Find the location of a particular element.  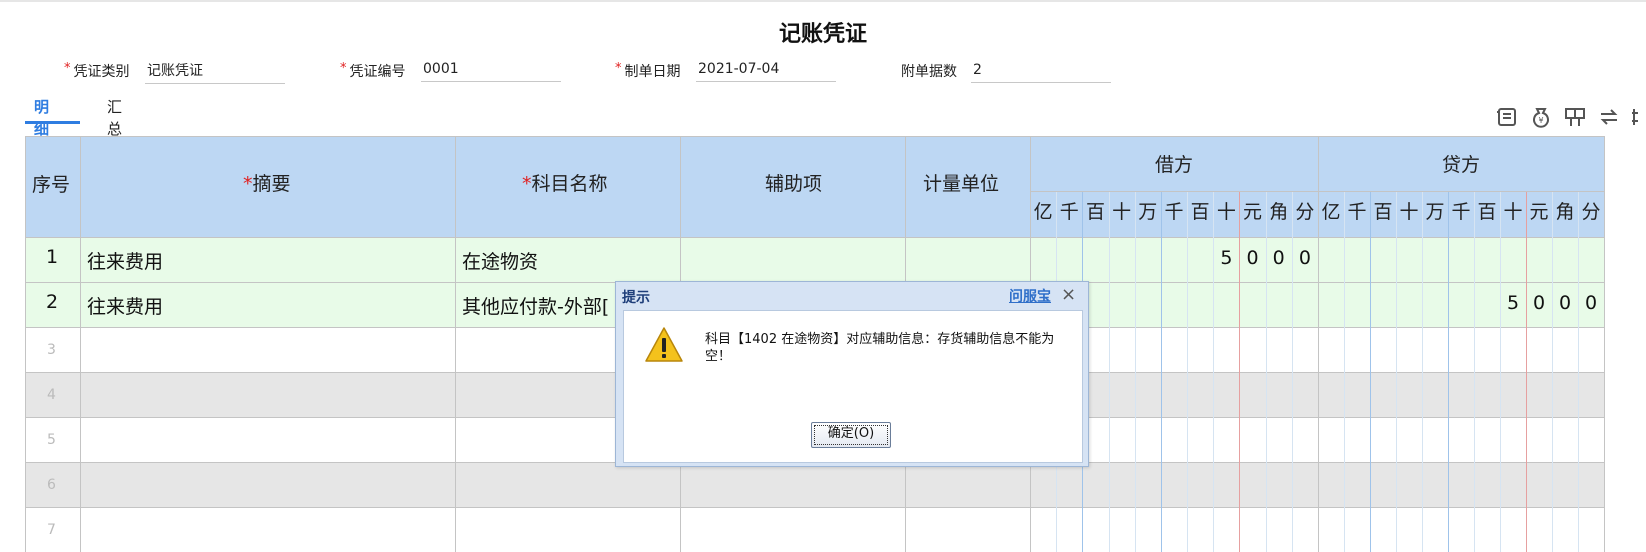

swap-icon is located at coordinates (1609, 117).